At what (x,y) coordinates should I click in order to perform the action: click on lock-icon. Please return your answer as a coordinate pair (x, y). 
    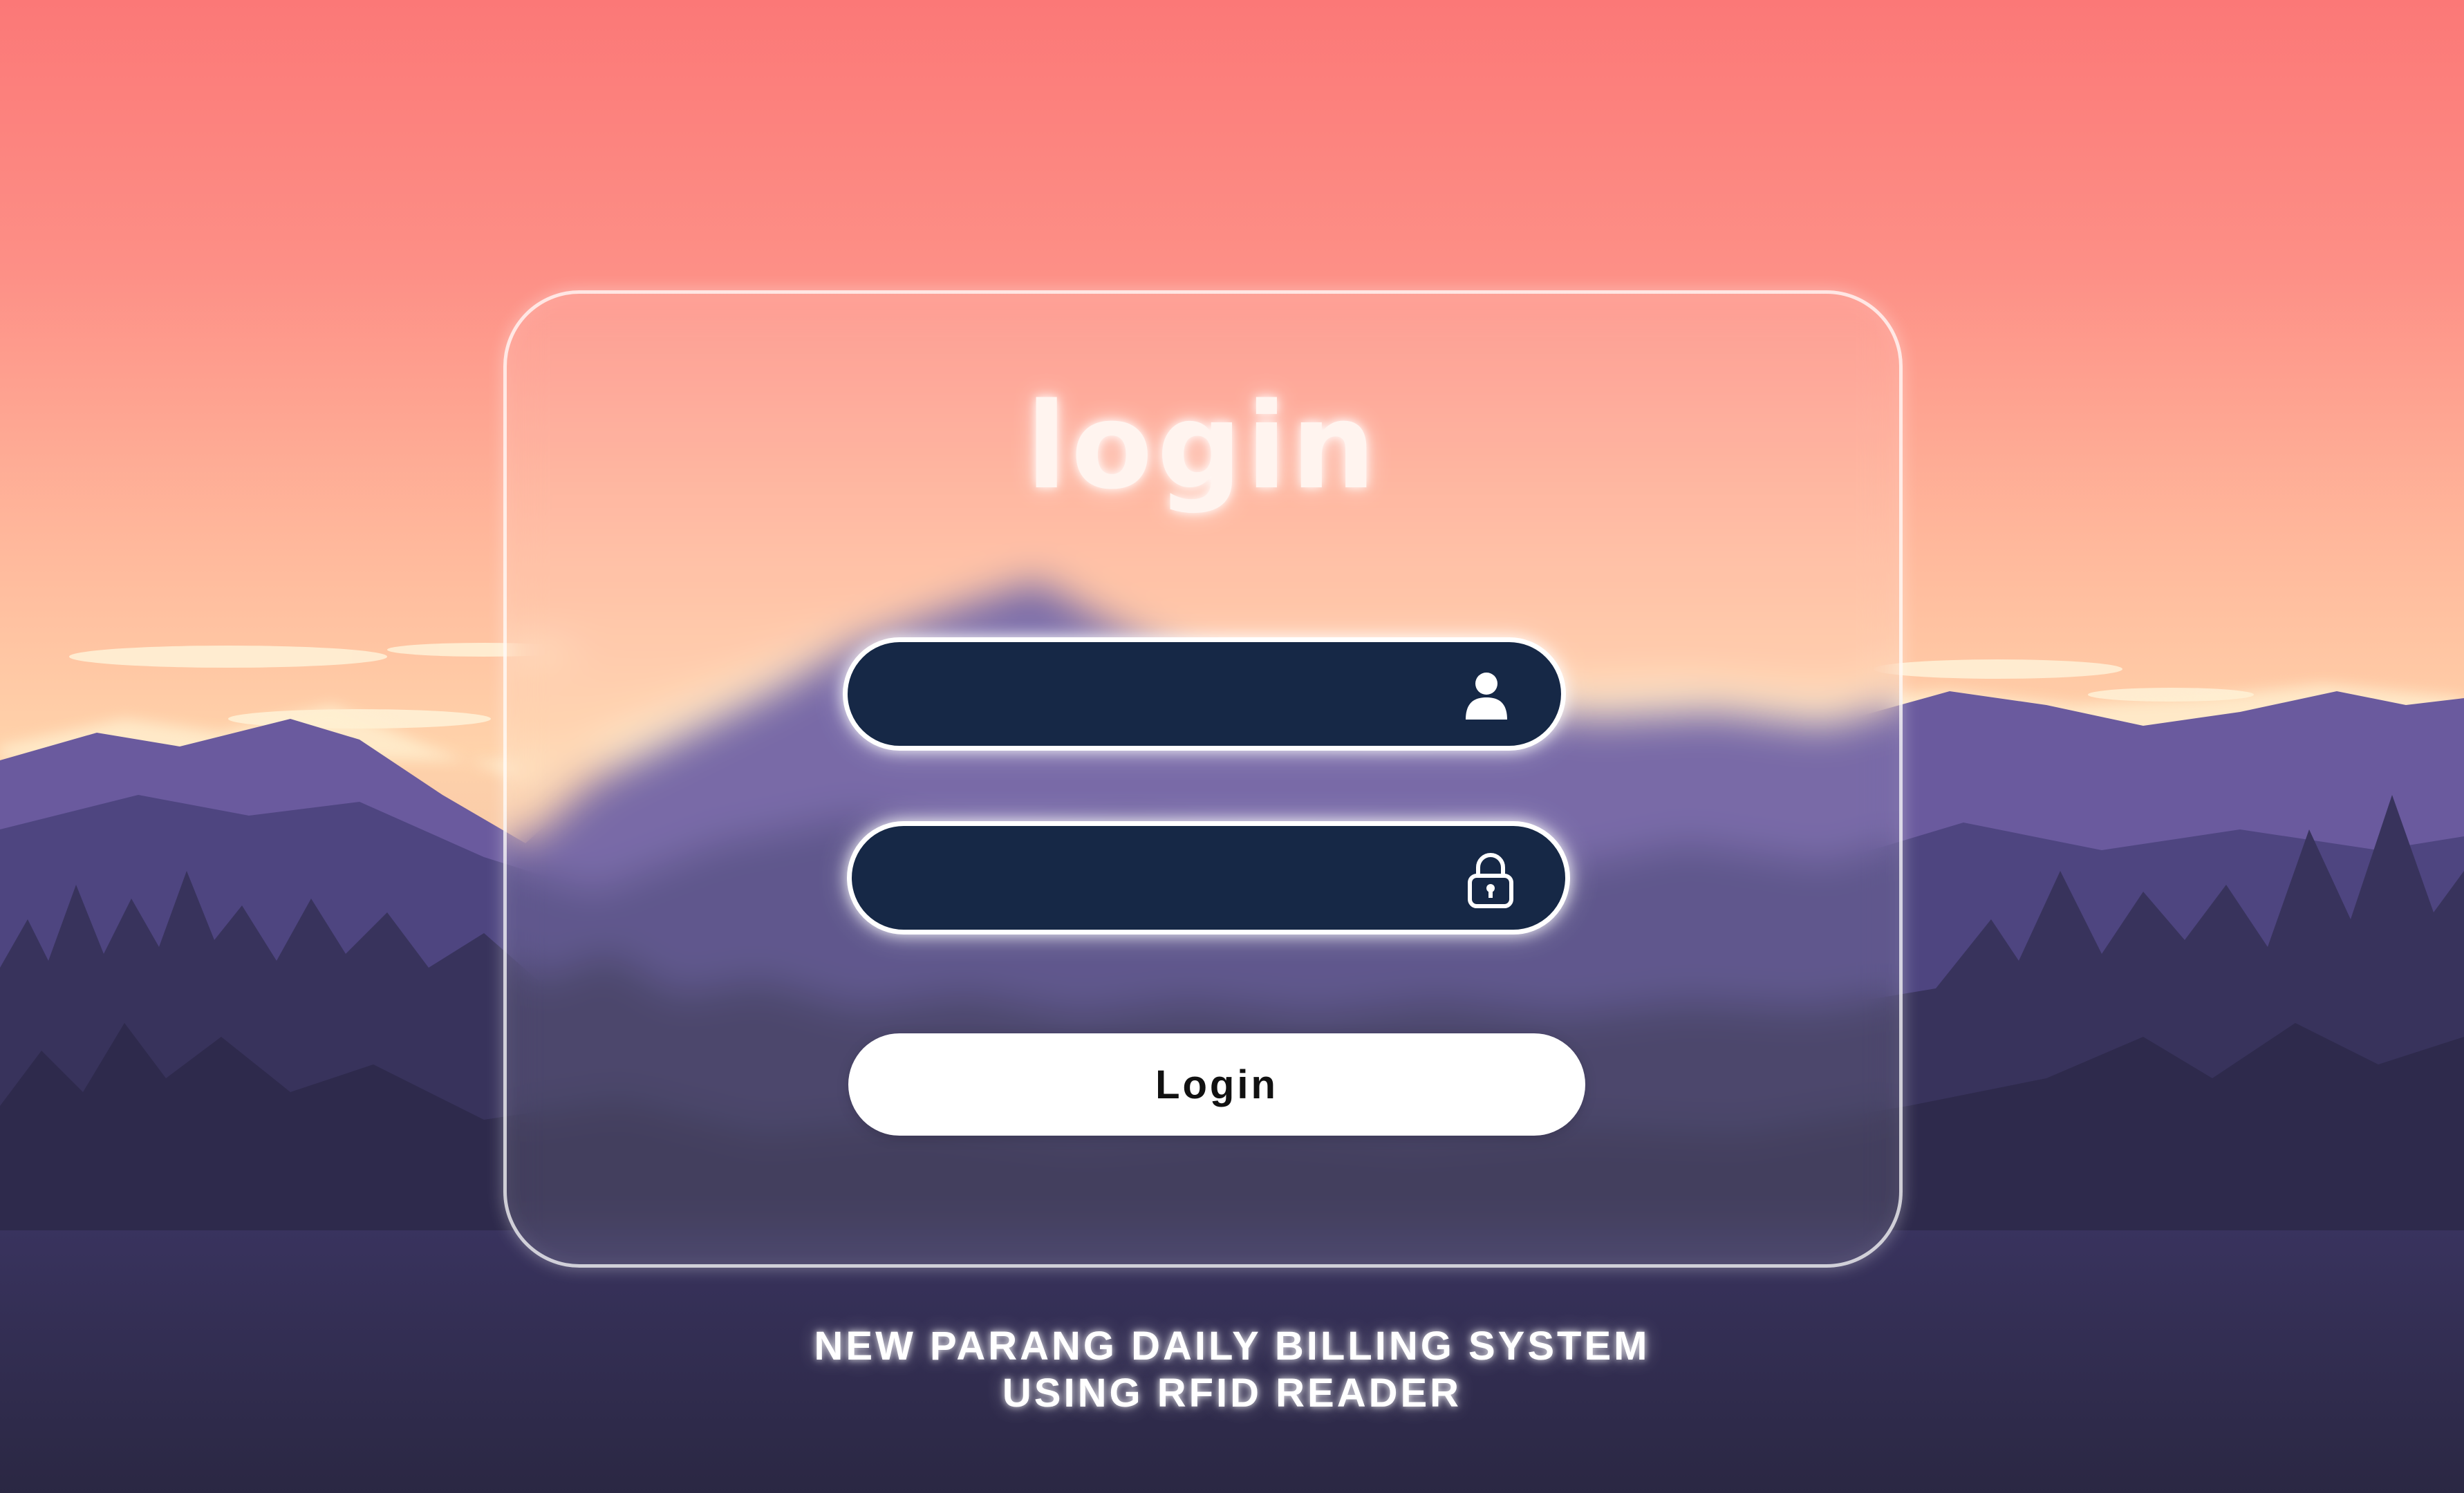
    Looking at the image, I should click on (1490, 880).